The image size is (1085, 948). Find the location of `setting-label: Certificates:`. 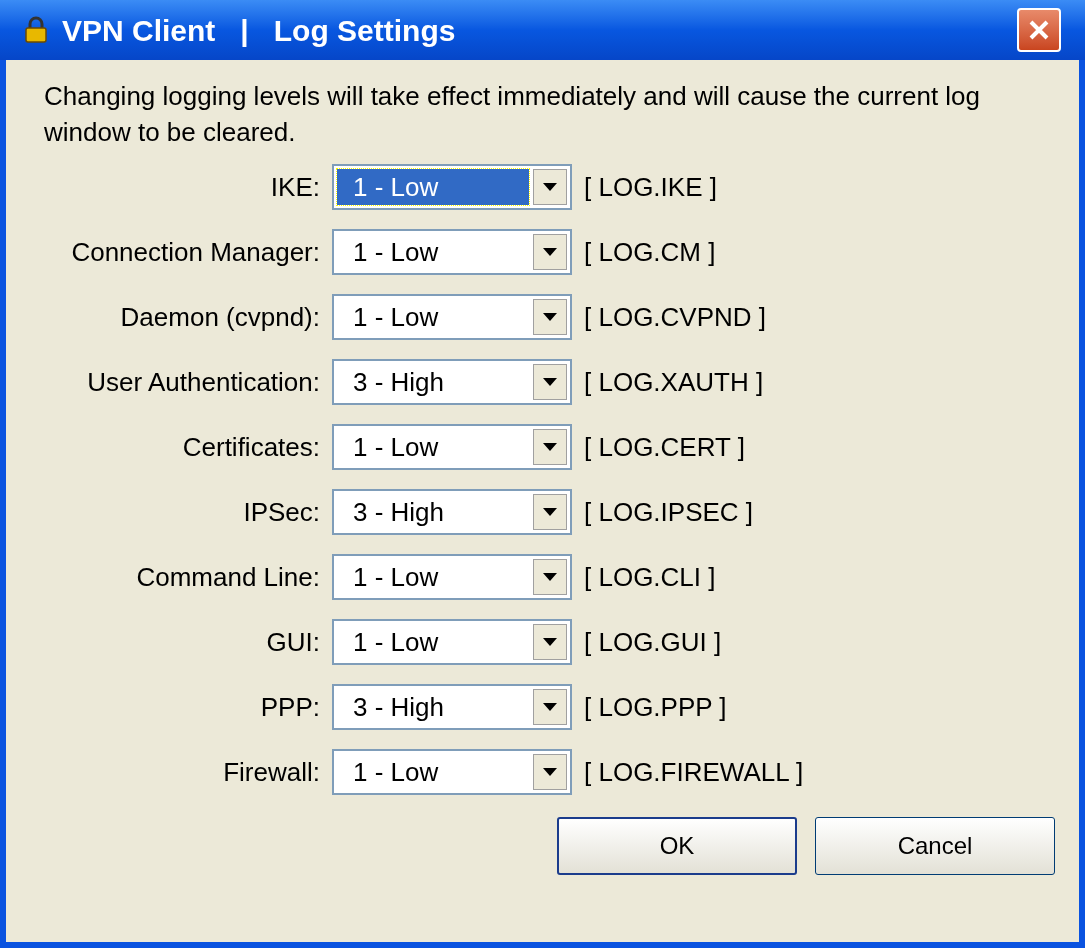

setting-label: Certificates: is located at coordinates (251, 447).